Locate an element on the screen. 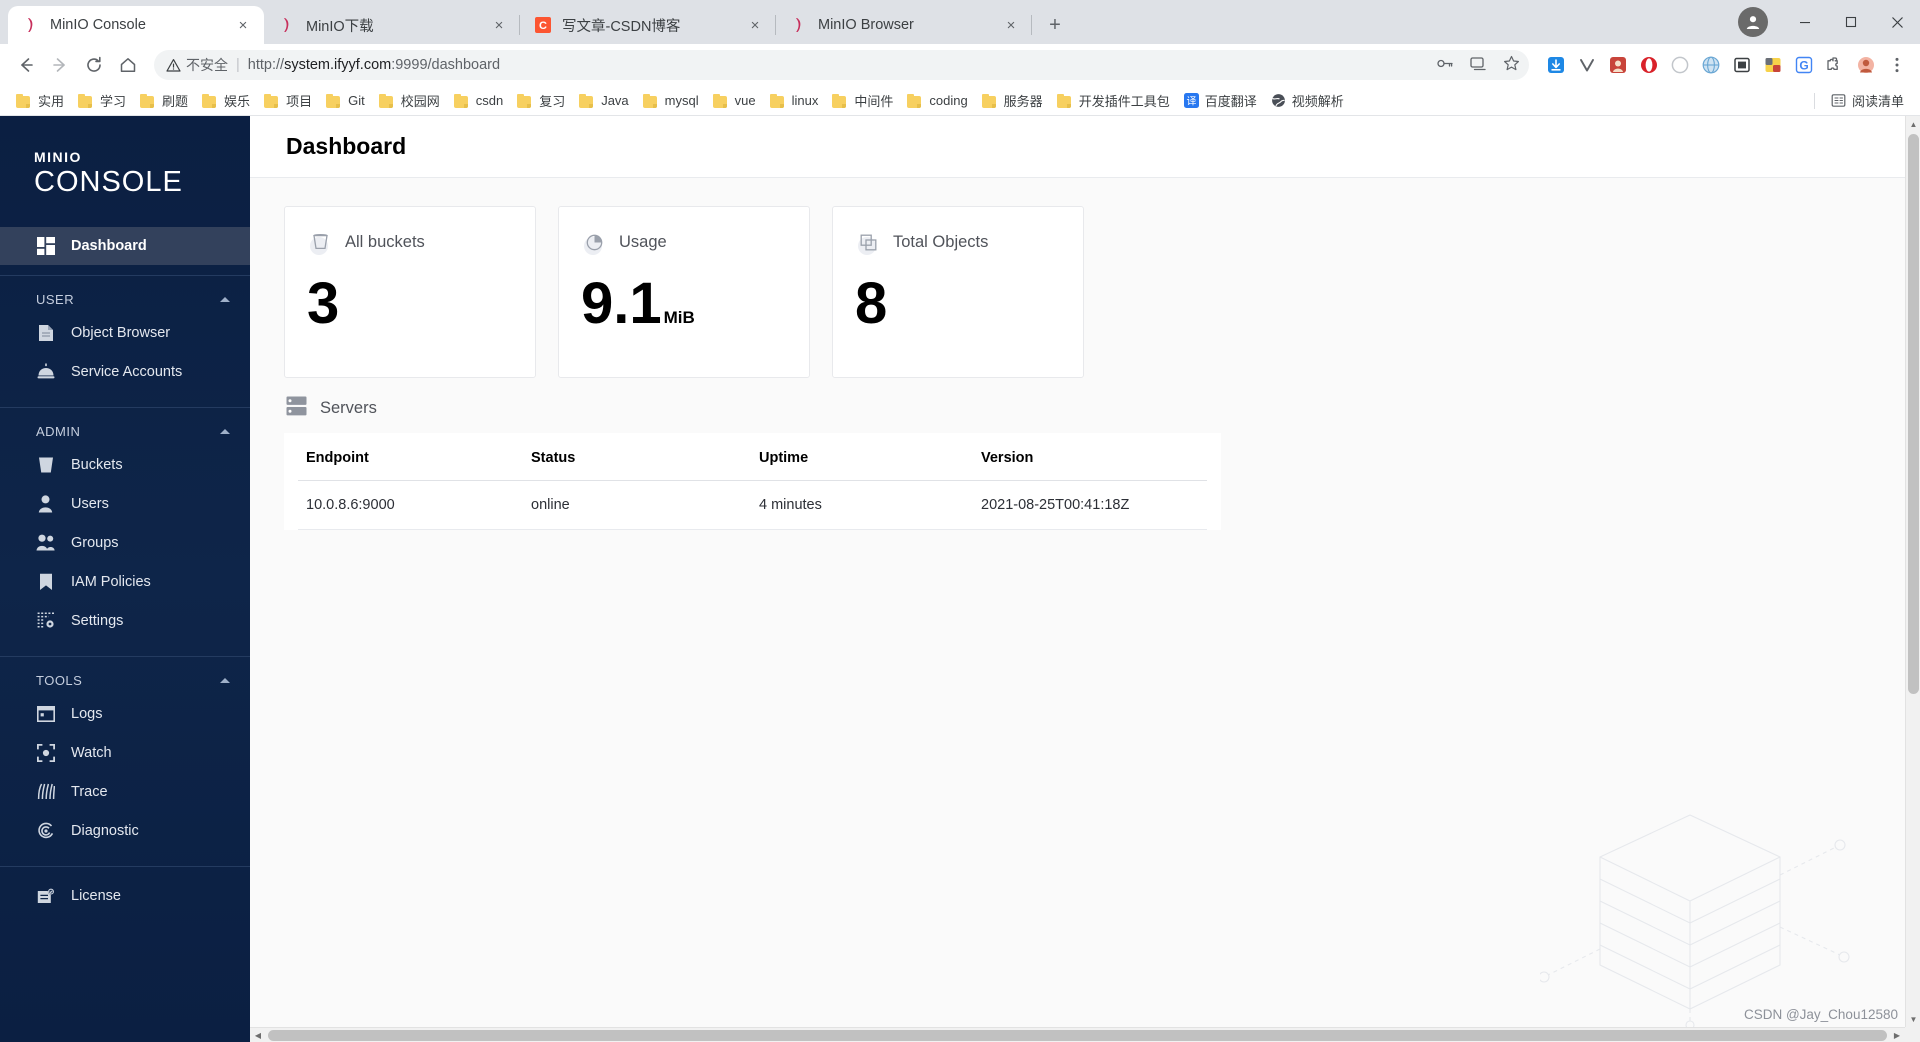  scroll-up-arrow: ▲ is located at coordinates (1913, 124).